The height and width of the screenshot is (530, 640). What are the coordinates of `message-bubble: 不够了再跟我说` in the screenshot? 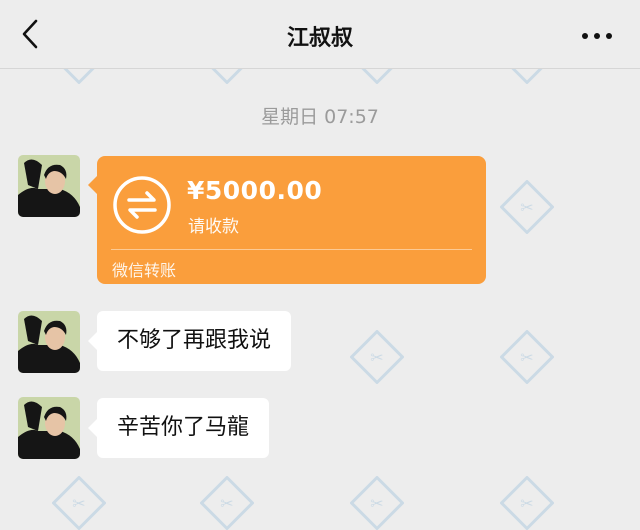 It's located at (189, 341).